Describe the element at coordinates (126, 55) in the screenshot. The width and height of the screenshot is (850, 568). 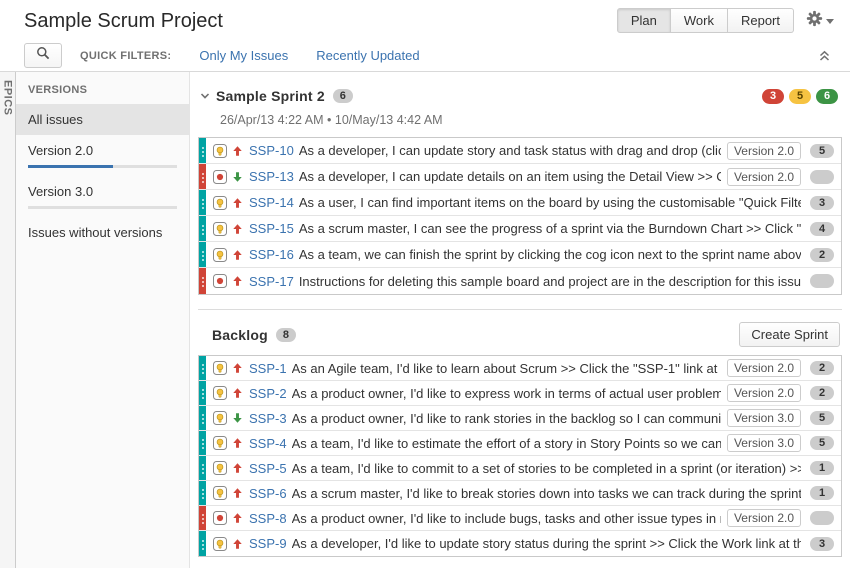
I see `quick-filters-label: QUICK FILTERS:` at that location.